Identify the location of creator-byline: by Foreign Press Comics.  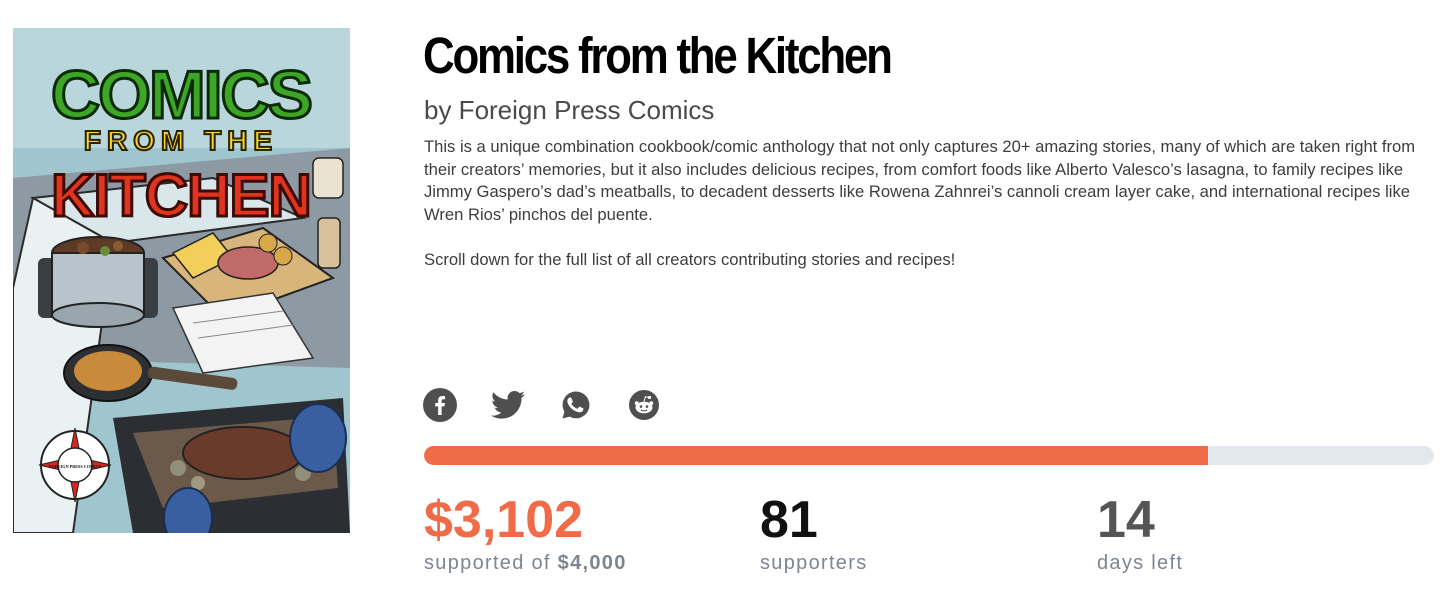
(569, 110).